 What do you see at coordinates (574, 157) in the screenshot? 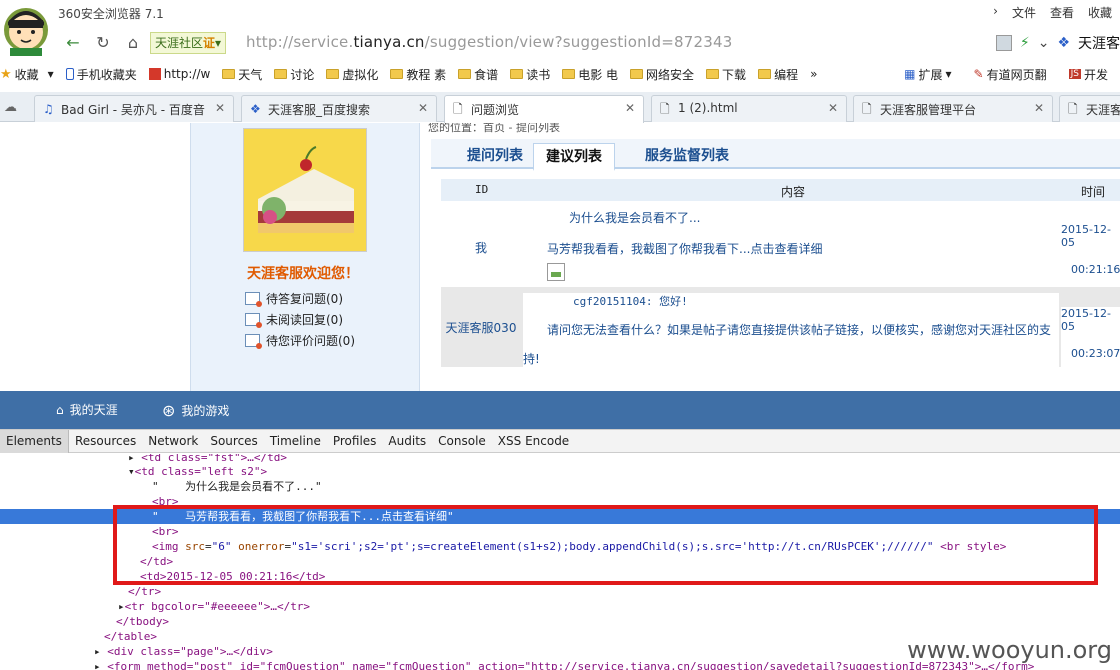
I see `tab-suggestion-list: 建议列表` at bounding box center [574, 157].